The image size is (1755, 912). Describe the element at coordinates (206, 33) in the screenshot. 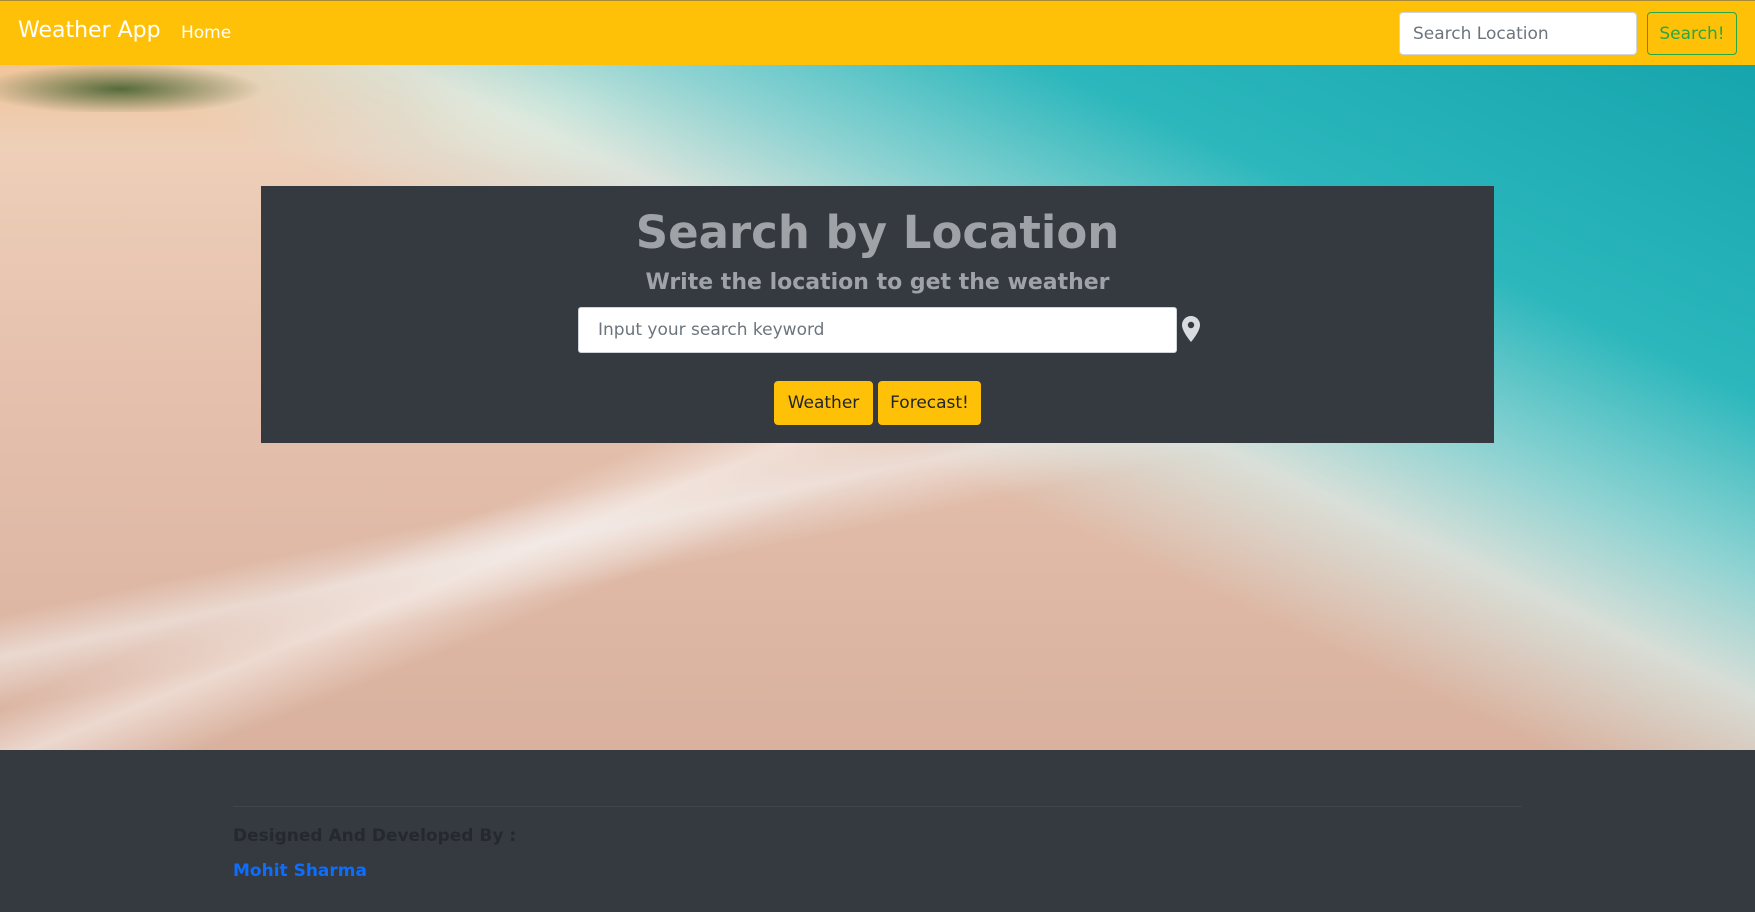

I see `nav-item-home: Home` at that location.